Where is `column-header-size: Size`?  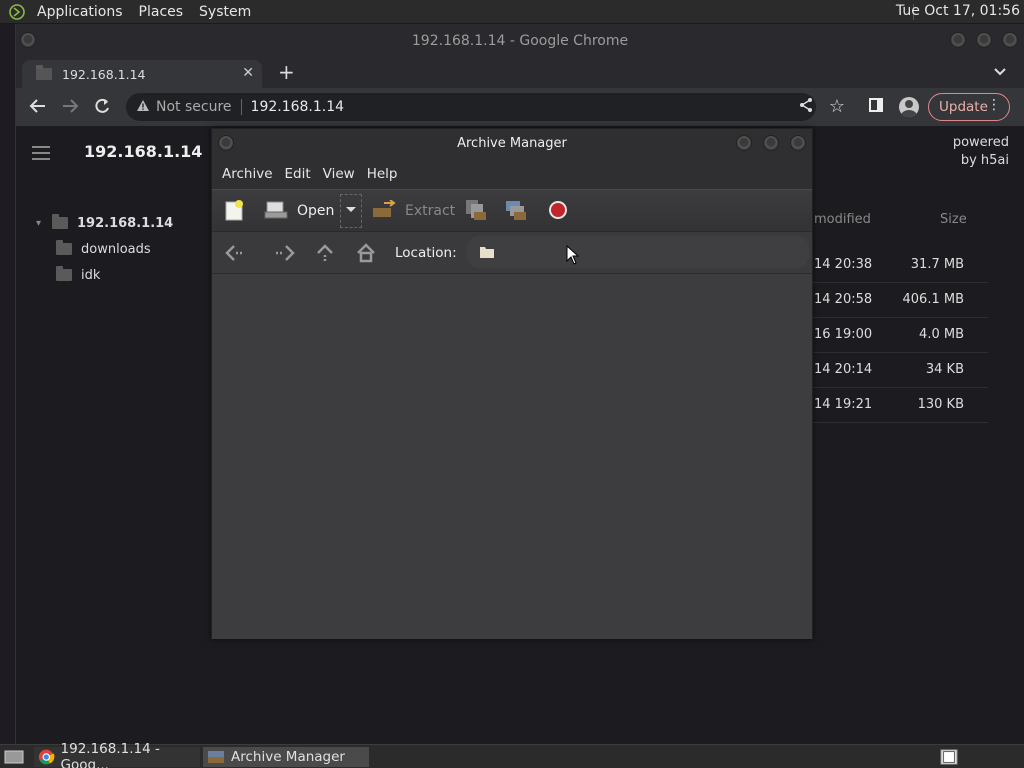
column-header-size: Size is located at coordinates (953, 219).